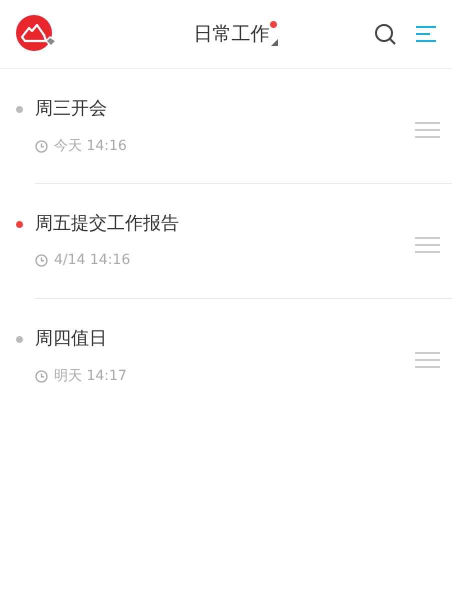 The width and height of the screenshot is (452, 605). What do you see at coordinates (225, 109) in the screenshot?
I see `task-title: 周三开会` at bounding box center [225, 109].